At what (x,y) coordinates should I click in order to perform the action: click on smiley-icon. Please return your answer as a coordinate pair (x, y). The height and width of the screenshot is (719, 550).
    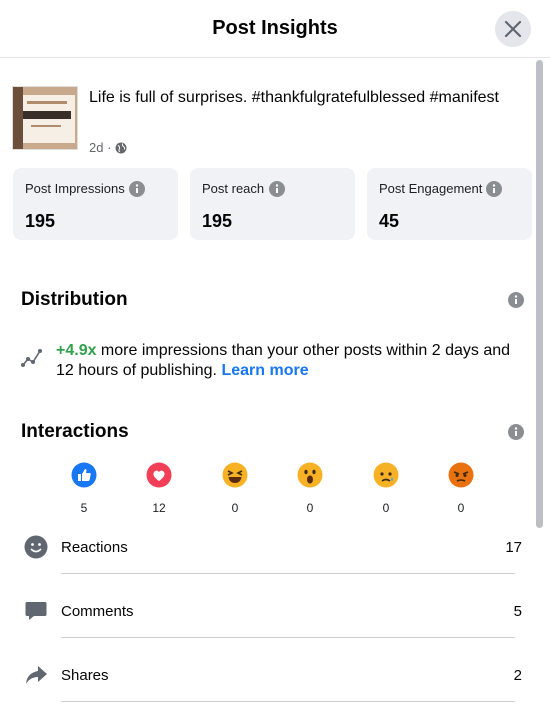
    Looking at the image, I should click on (36, 547).